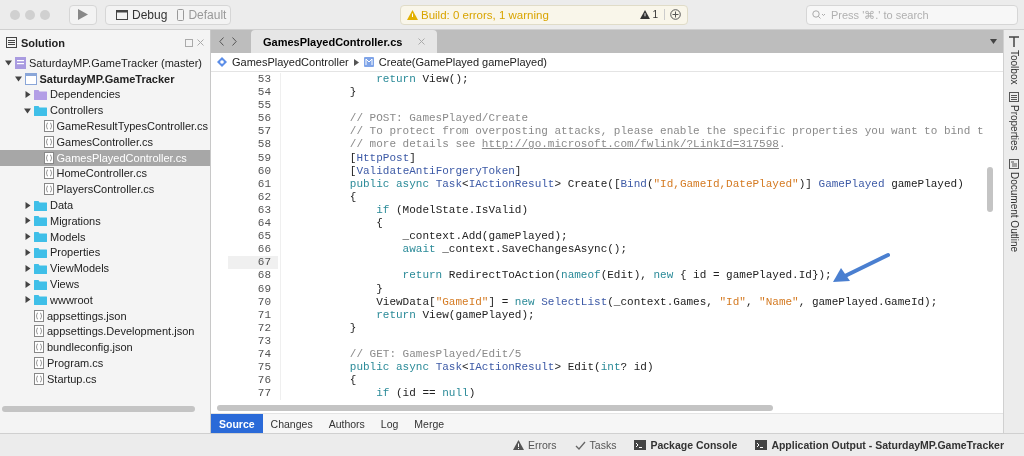 The height and width of the screenshot is (456, 1024). What do you see at coordinates (368, 62) in the screenshot?
I see `method-icon` at bounding box center [368, 62].